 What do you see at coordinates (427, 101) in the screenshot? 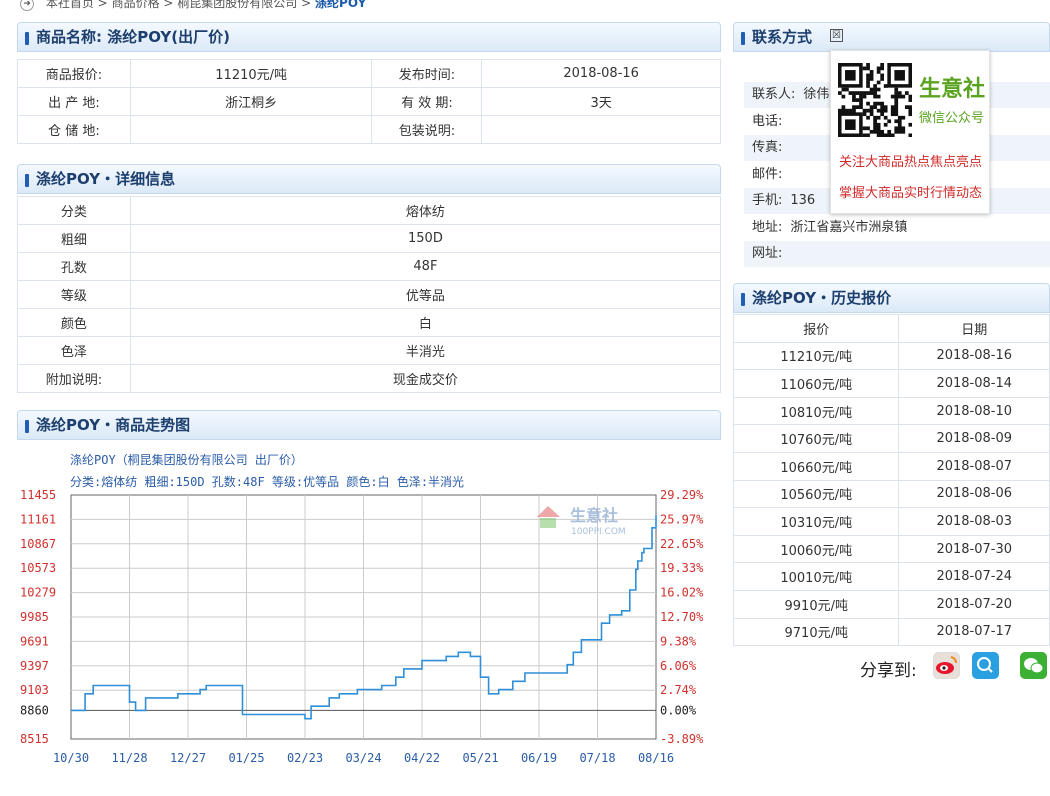
I see `product-label: 有 效 期:` at bounding box center [427, 101].